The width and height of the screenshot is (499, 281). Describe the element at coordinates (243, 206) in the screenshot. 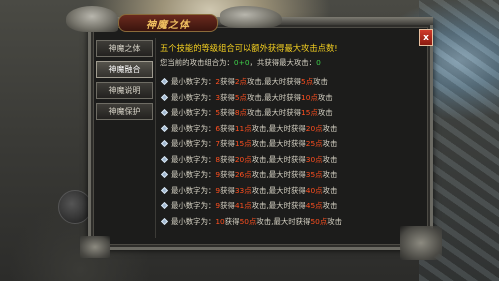

I see `level-gain-value: 41点` at that location.